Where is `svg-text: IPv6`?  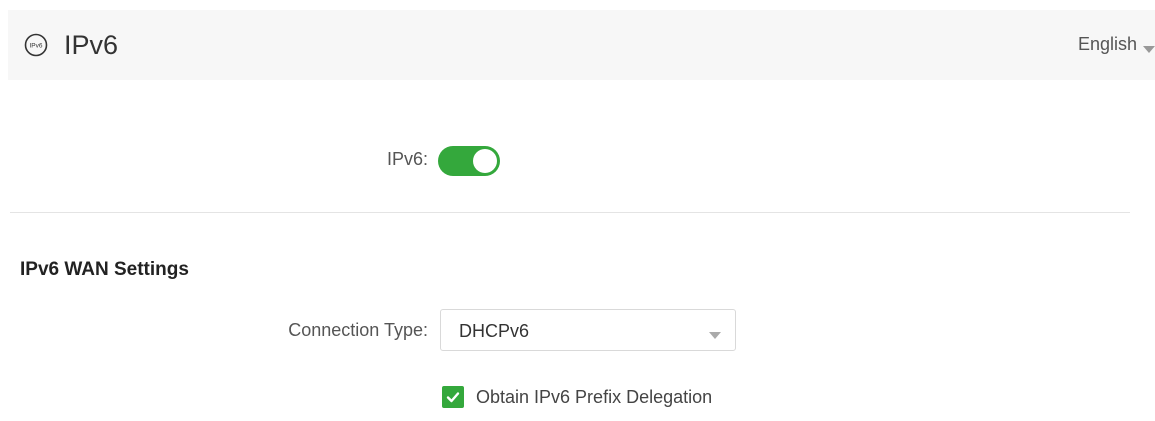
svg-text: IPv6 is located at coordinates (35, 46).